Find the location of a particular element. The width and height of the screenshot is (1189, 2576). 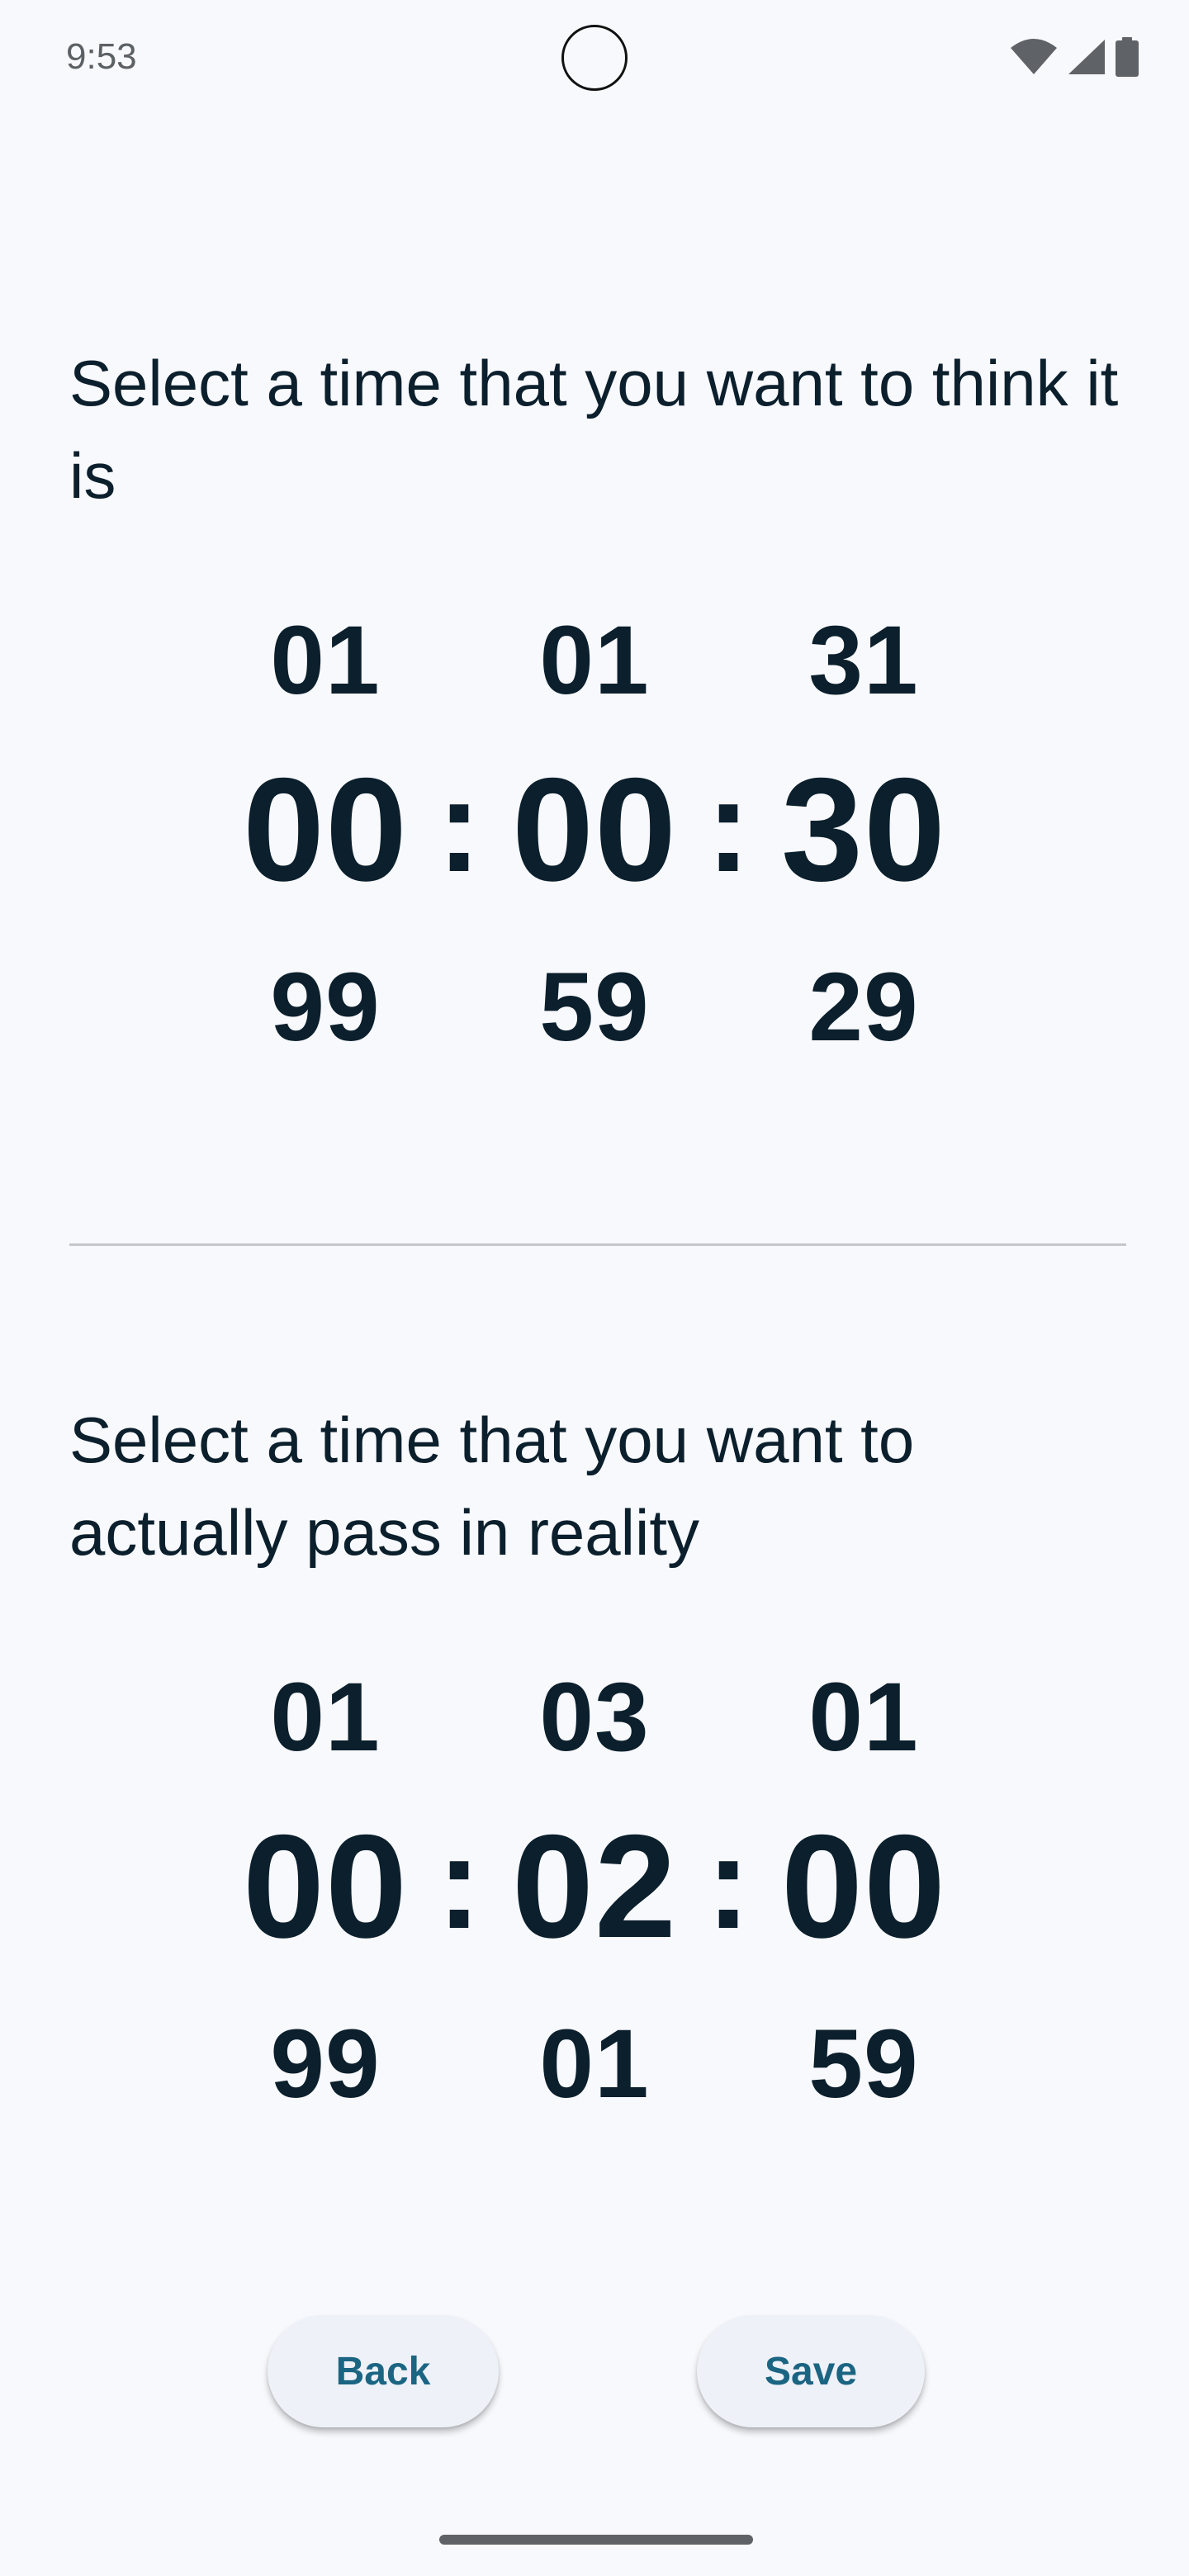

think-minutes-current: 00 is located at coordinates (594, 829).